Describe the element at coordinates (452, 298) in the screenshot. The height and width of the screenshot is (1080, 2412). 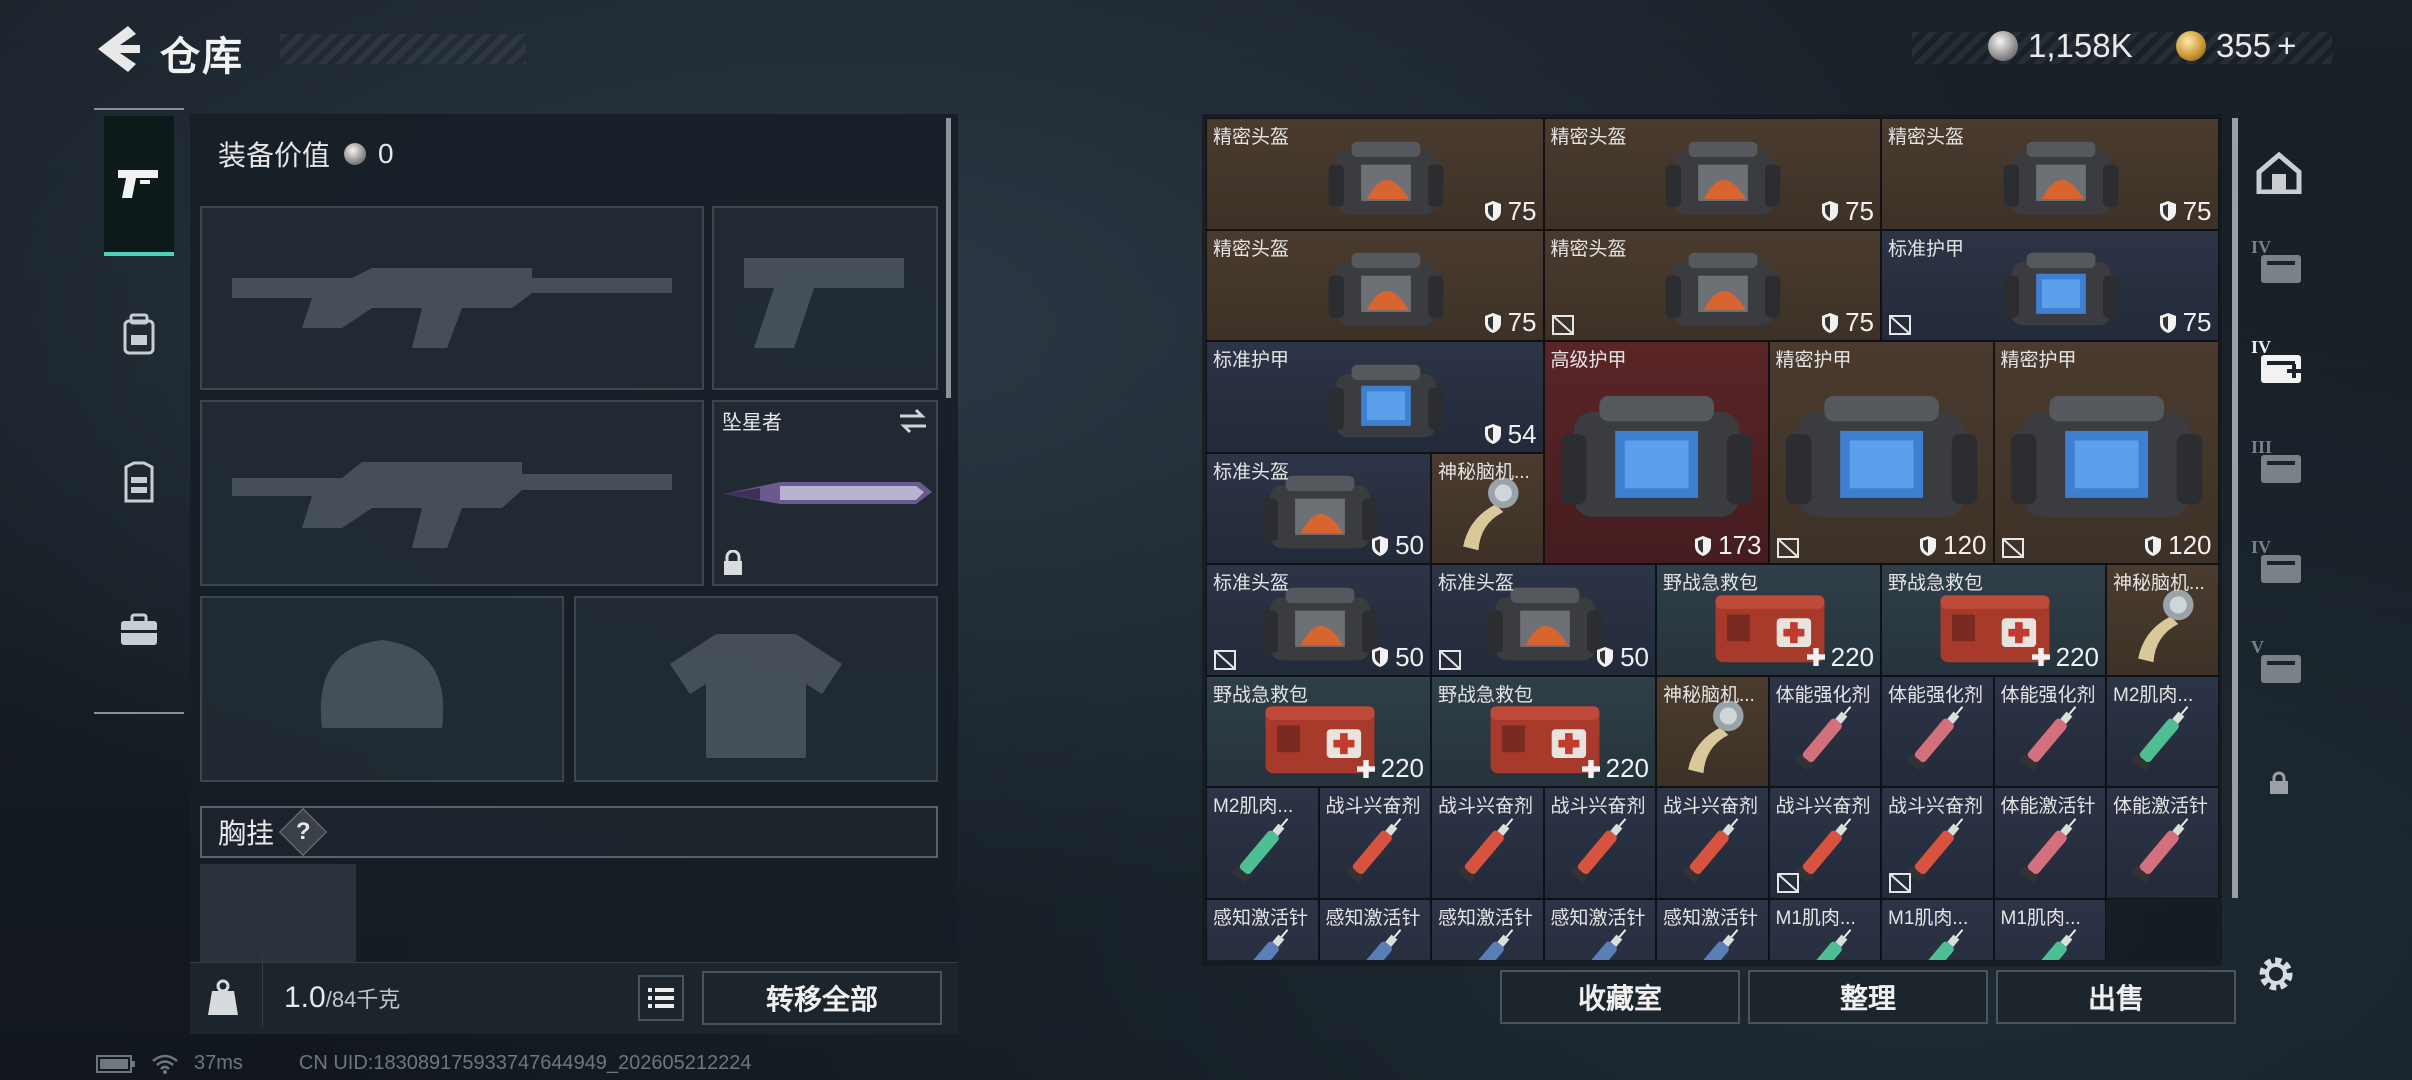
I see `primary-weapon-slot` at that location.